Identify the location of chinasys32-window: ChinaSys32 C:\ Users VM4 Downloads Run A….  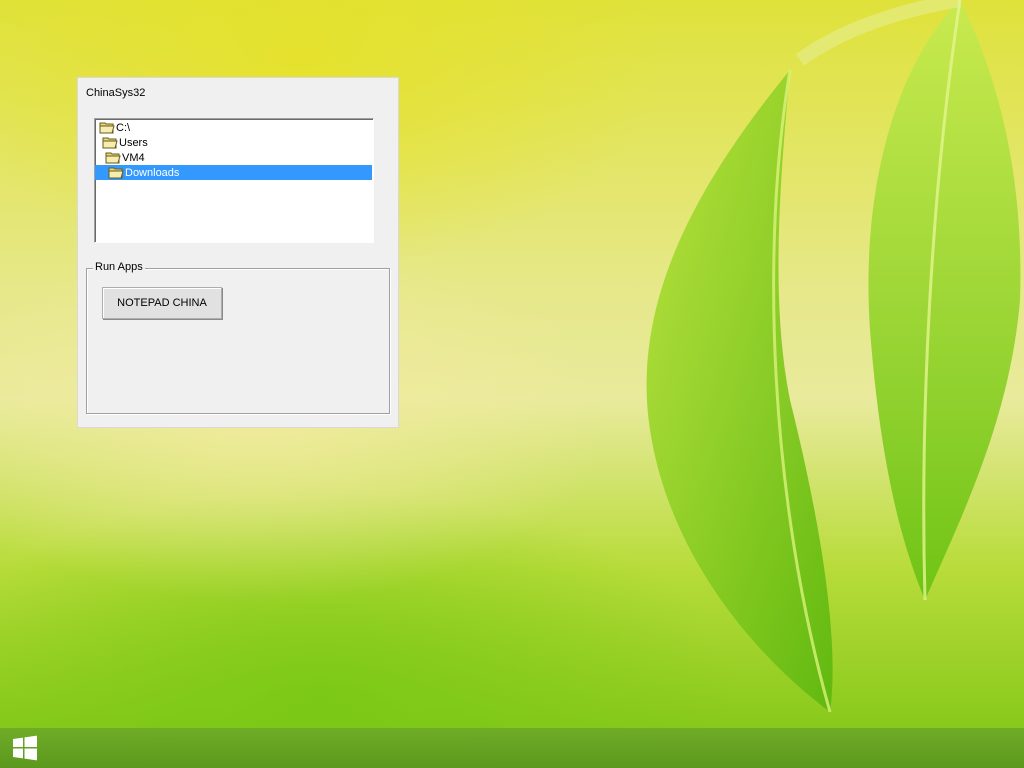
(238, 252).